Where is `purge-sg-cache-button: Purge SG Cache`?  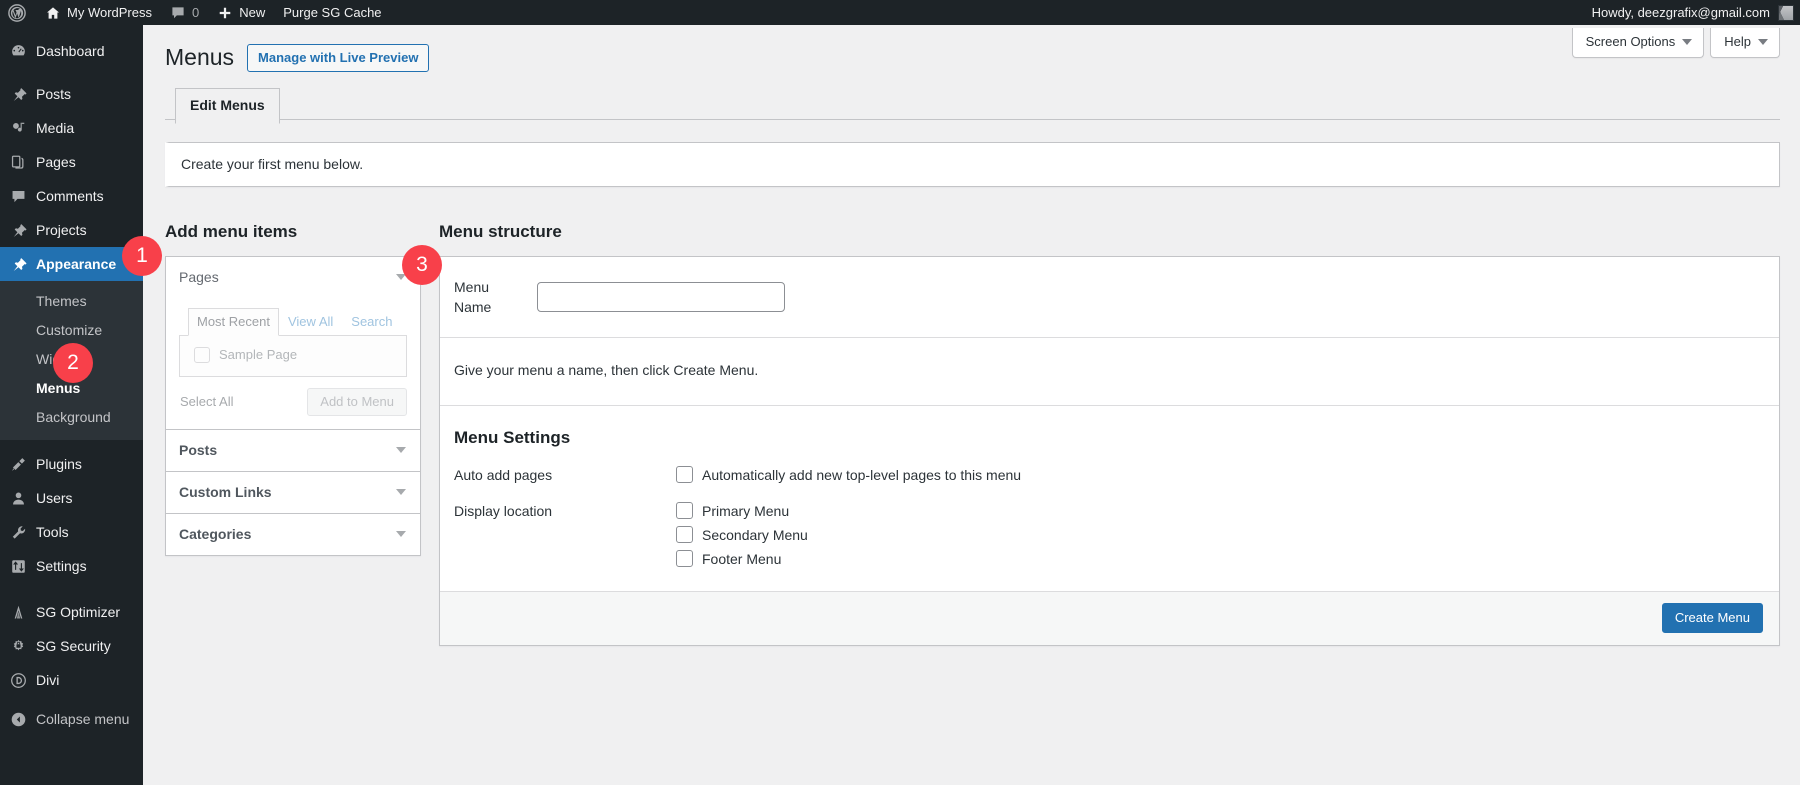 purge-sg-cache-button: Purge SG Cache is located at coordinates (332, 12).